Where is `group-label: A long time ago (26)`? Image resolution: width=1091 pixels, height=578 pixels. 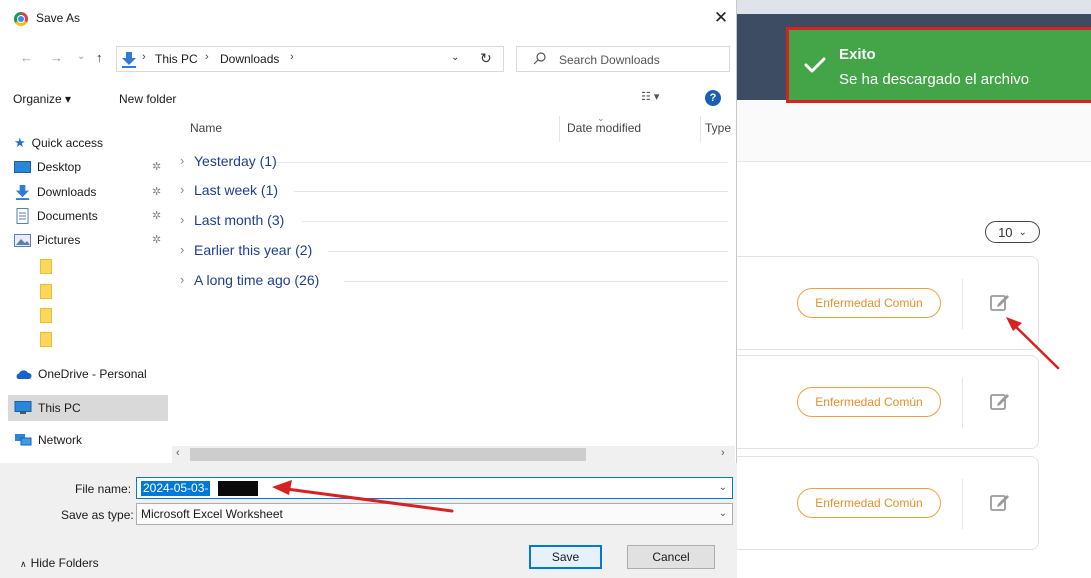 group-label: A long time ago (26) is located at coordinates (257, 280).